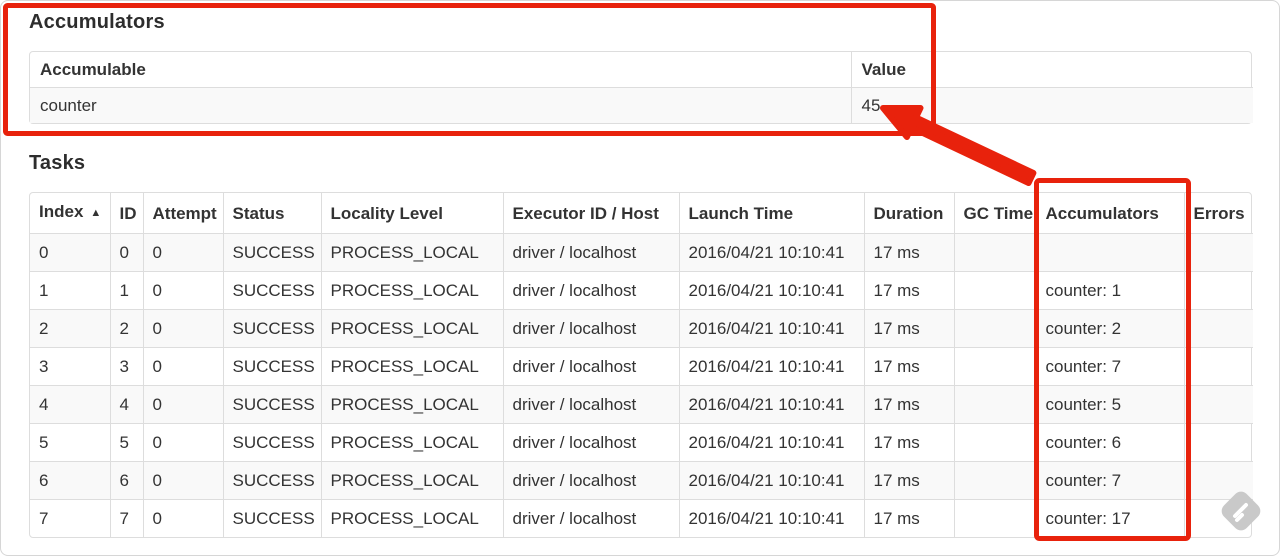 The image size is (1280, 556). I want to click on col-header-value: Value, so click(1051, 70).